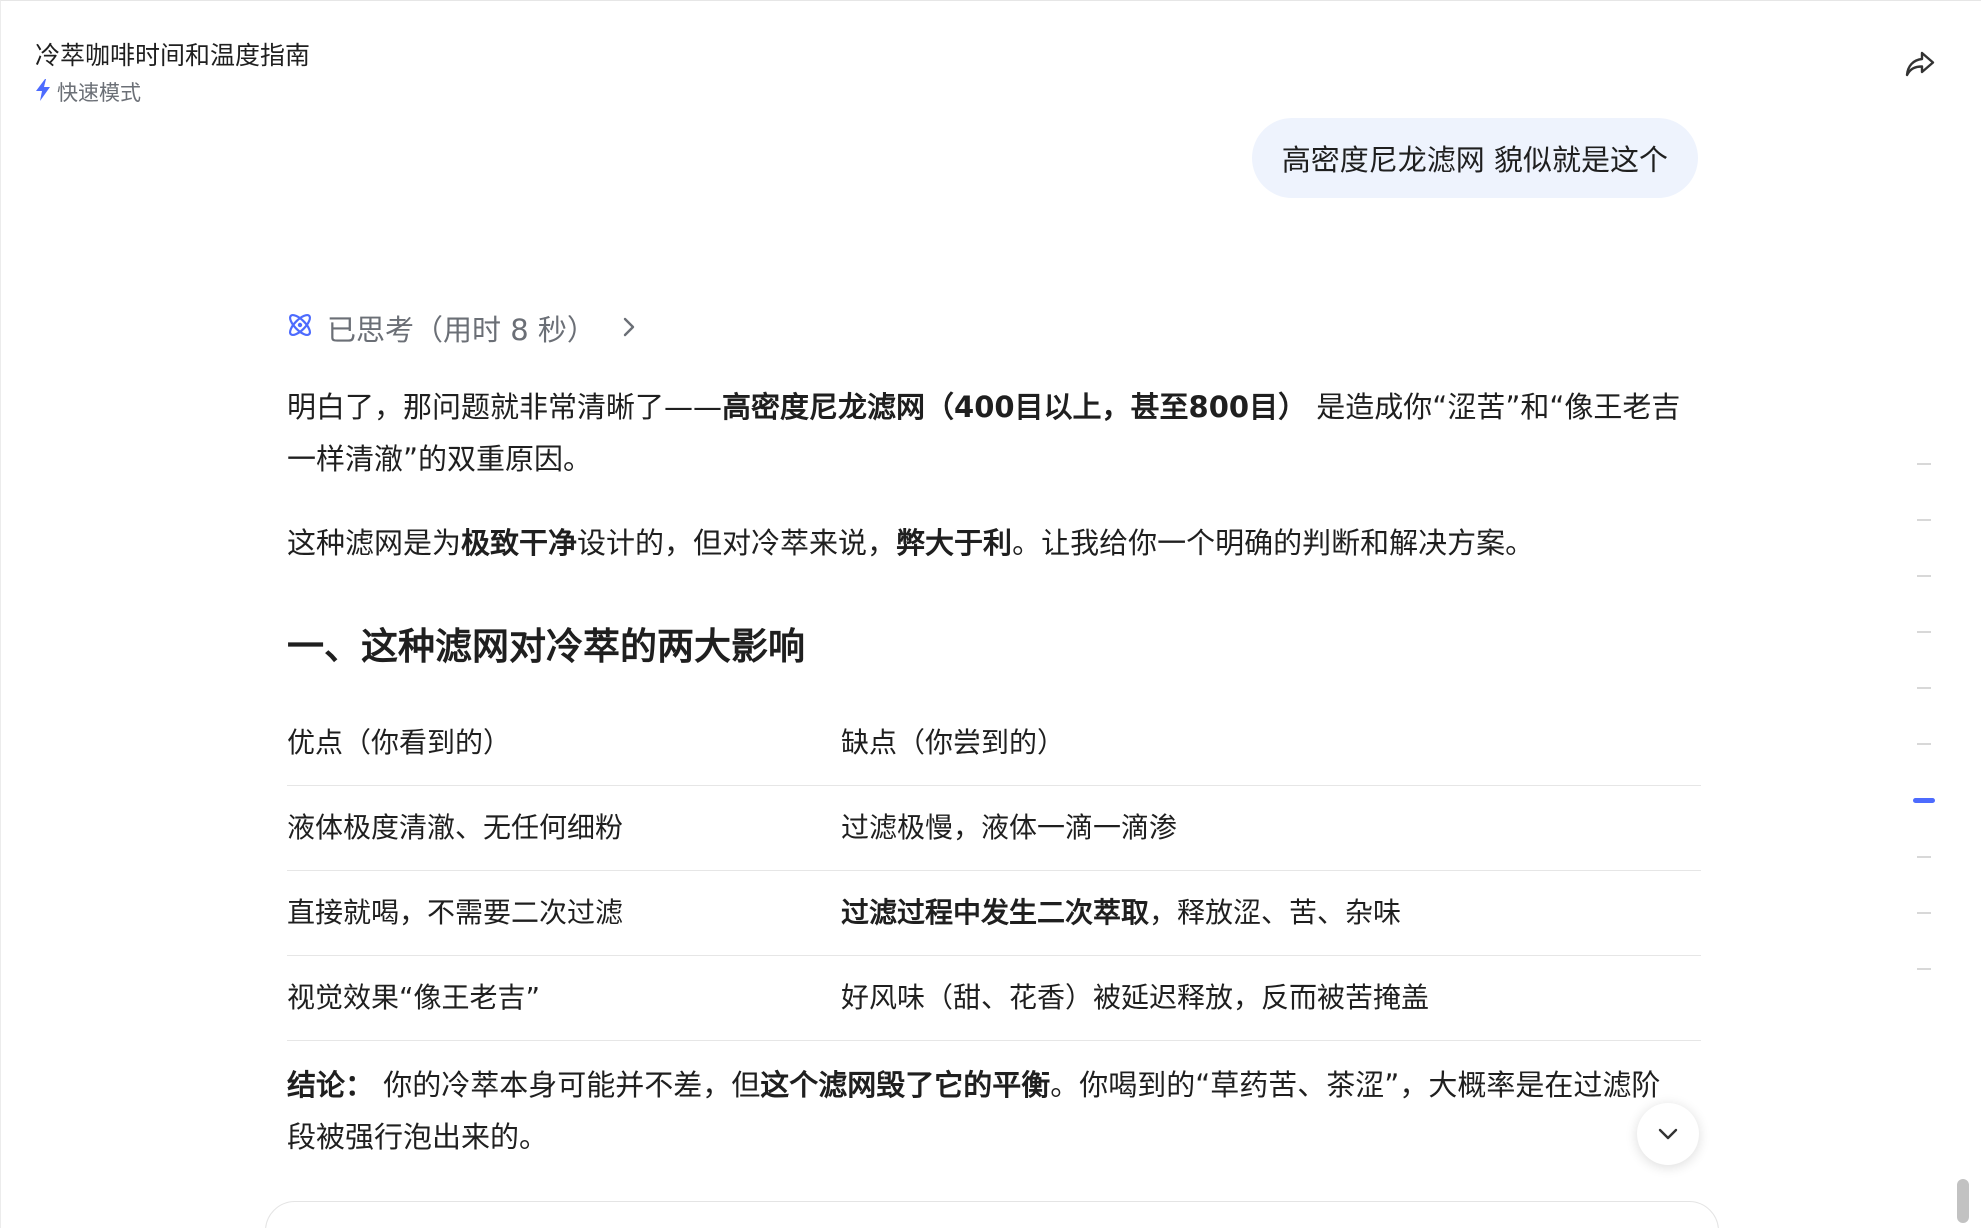  What do you see at coordinates (172, 56) in the screenshot?
I see `conversation-title: 冷萃咖啡时间和温度指南` at bounding box center [172, 56].